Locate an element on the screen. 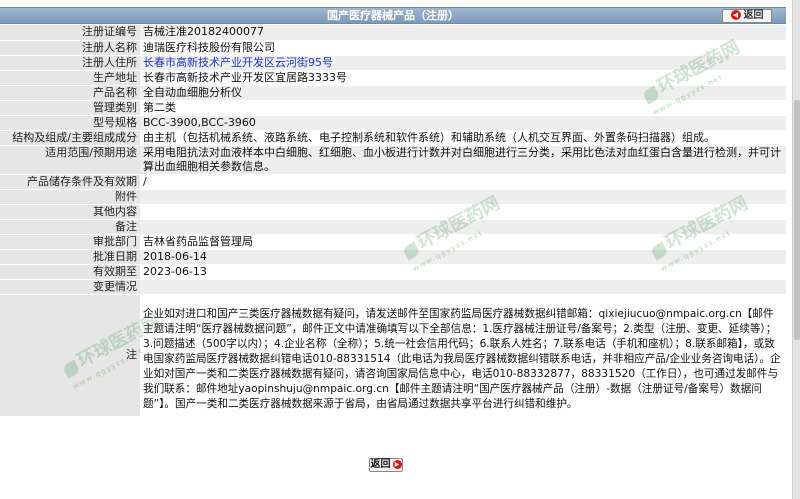 This screenshot has height=499, width=800. field-label: 有效期至 is located at coordinates (70, 272).